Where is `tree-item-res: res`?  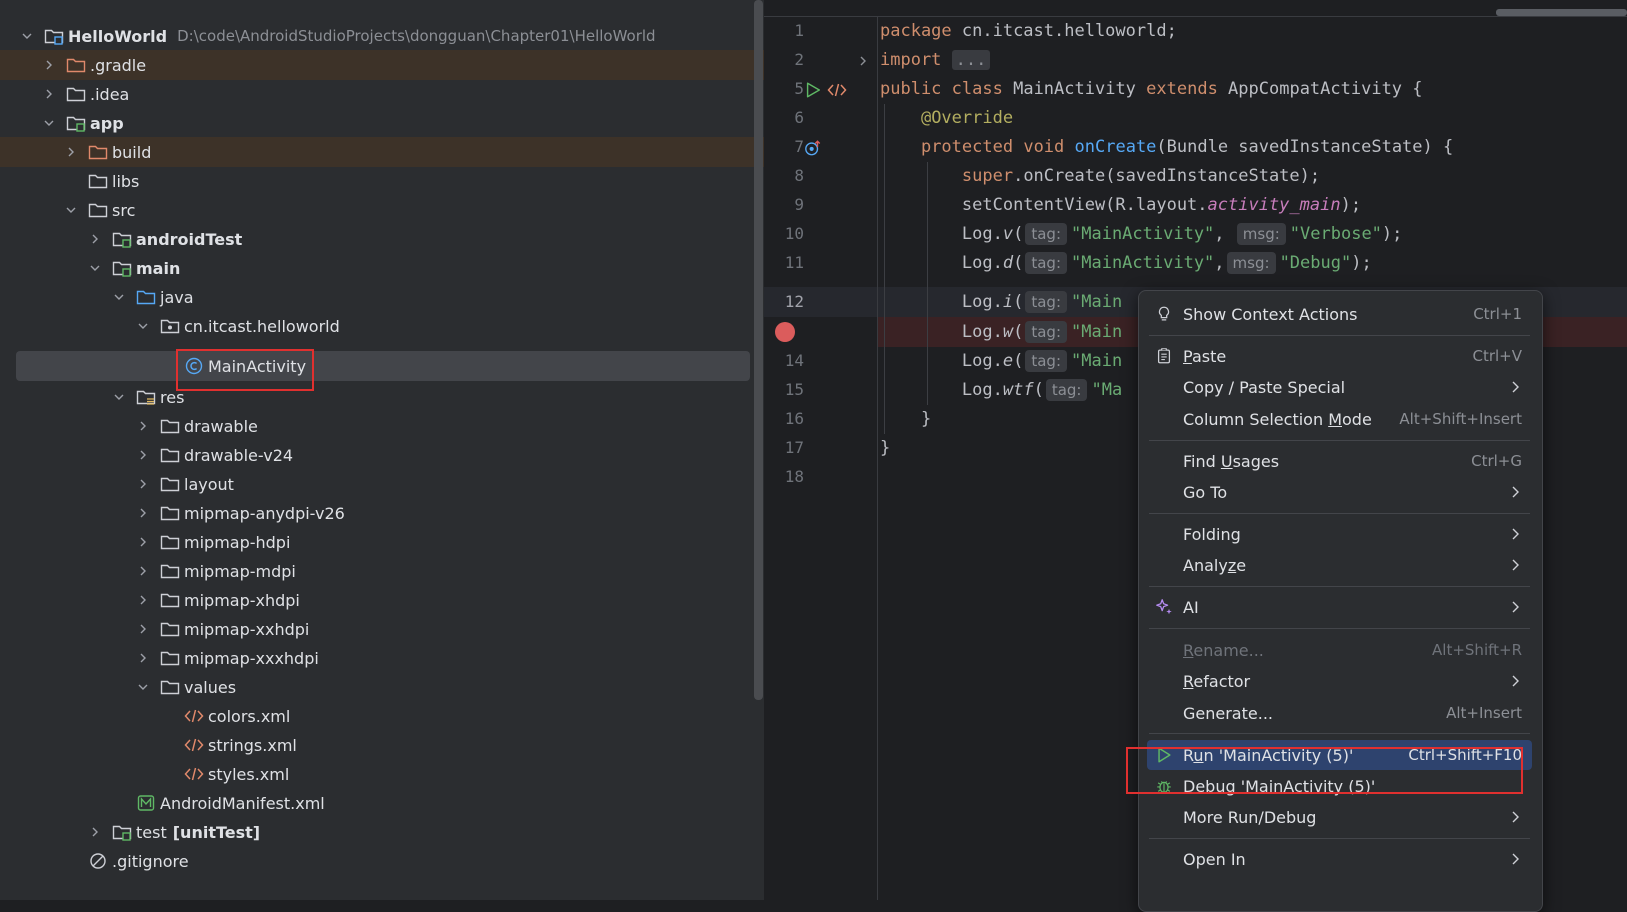 tree-item-res: res is located at coordinates (382, 397).